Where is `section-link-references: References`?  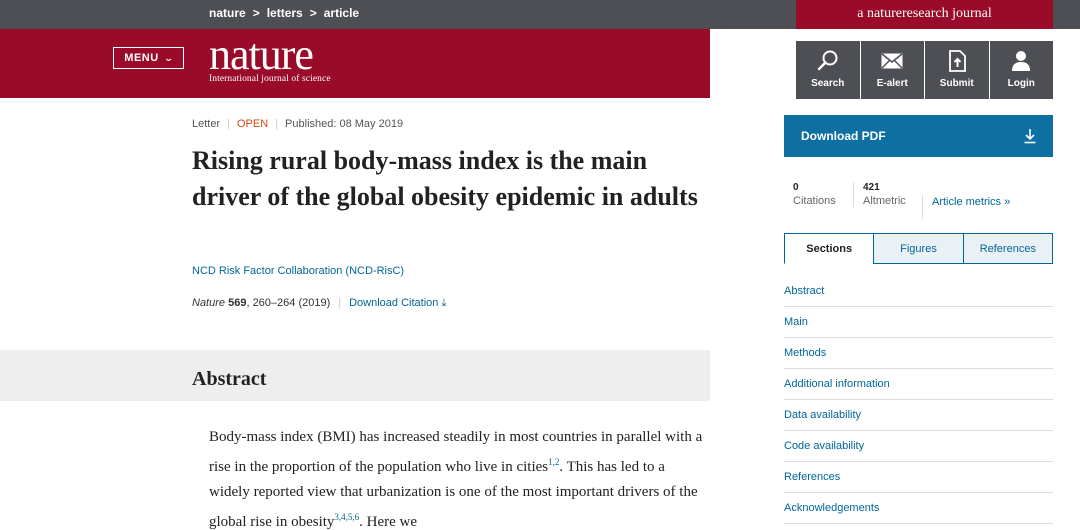
section-link-references: References is located at coordinates (918, 477).